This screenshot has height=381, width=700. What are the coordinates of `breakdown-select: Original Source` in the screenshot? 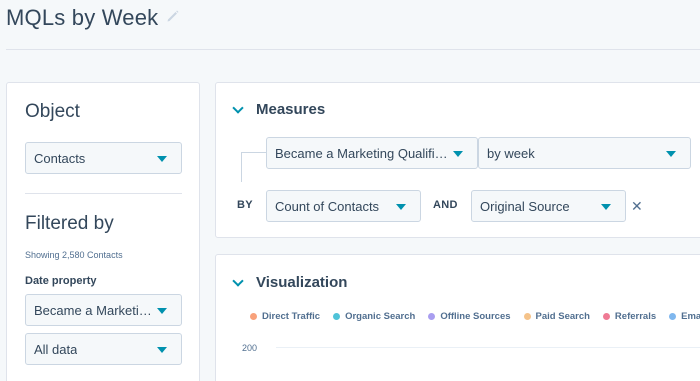 It's located at (548, 206).